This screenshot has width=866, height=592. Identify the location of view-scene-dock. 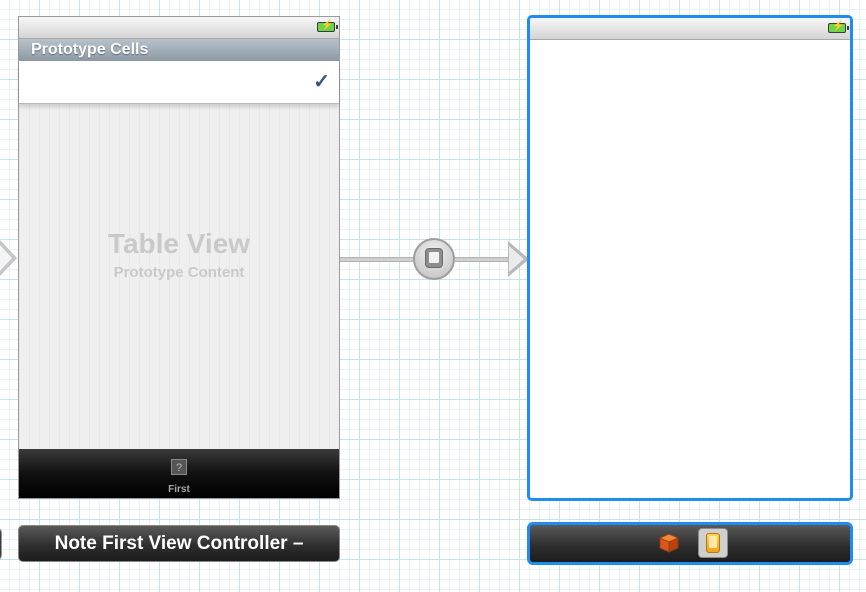
(690, 543).